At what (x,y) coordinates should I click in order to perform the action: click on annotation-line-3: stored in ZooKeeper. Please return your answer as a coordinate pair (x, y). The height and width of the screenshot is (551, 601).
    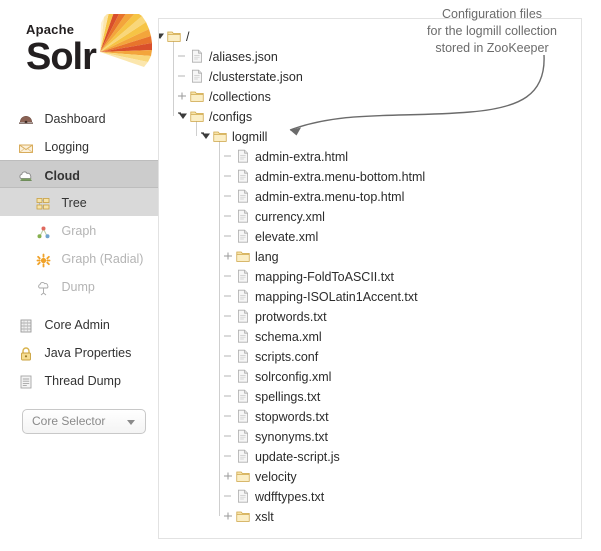
    Looking at the image, I should click on (492, 48).